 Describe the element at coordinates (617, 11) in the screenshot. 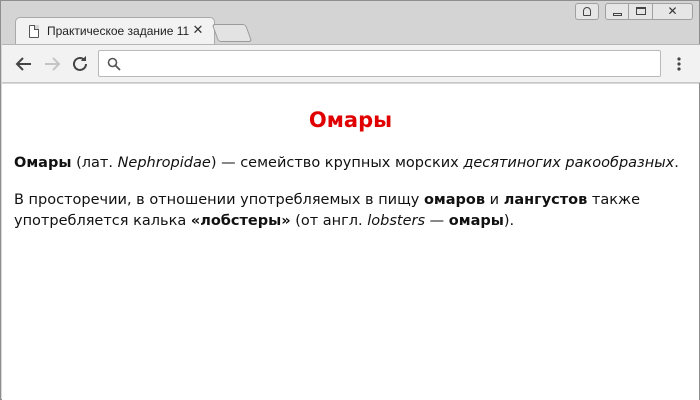

I see `minimize-button` at that location.